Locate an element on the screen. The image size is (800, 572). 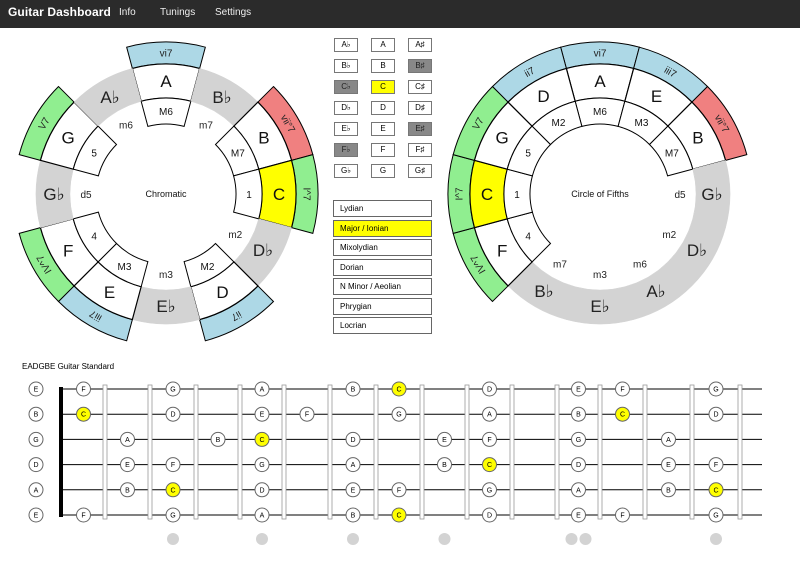
key-button: A♯ is located at coordinates (420, 45).